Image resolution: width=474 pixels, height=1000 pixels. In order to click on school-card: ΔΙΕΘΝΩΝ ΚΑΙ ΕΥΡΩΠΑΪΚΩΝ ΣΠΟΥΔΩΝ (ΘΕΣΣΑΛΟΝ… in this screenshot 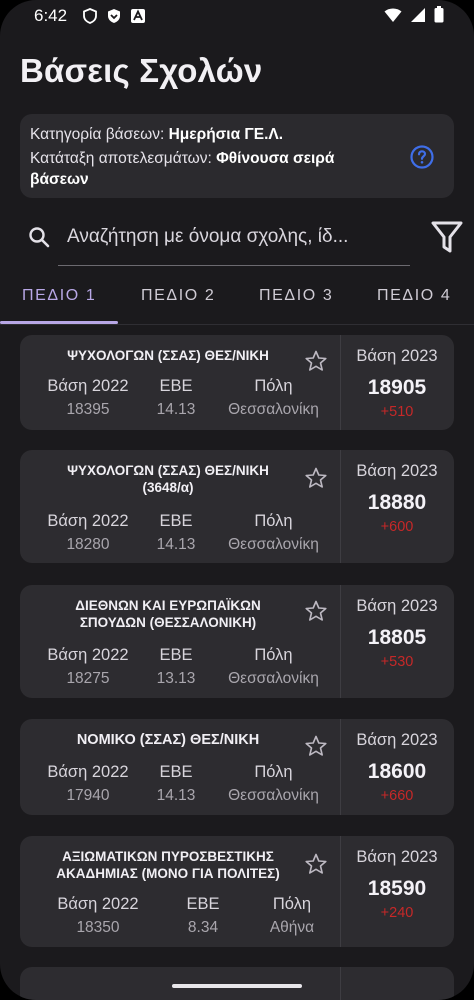, I will do `click(237, 641)`.